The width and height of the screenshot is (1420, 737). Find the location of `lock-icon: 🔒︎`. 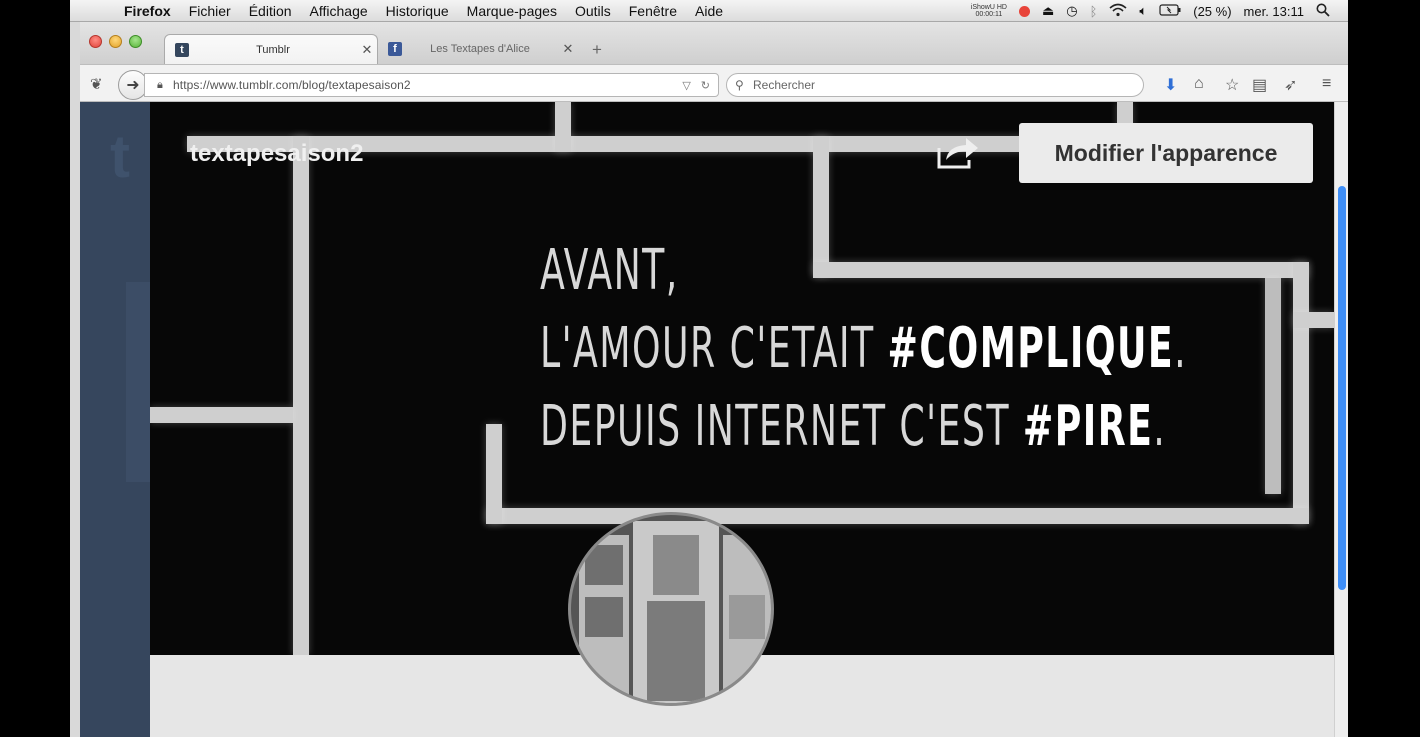

lock-icon: 🔒︎ is located at coordinates (165, 85).